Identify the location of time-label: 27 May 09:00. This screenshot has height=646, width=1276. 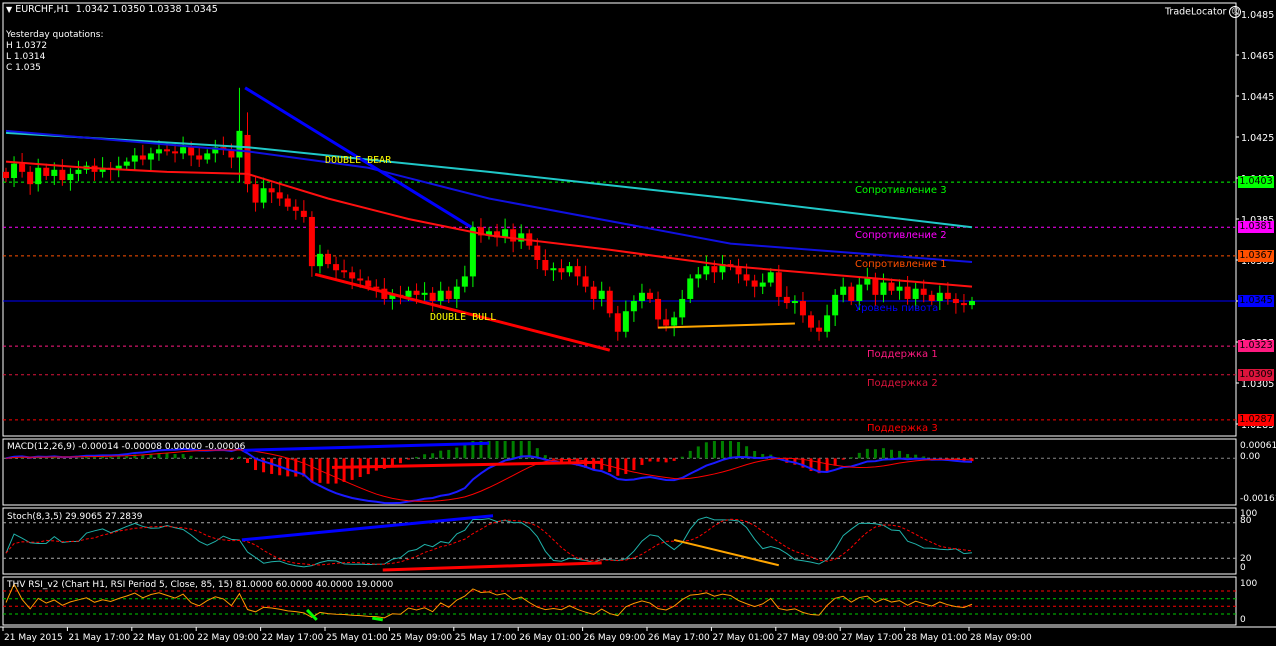
(808, 638).